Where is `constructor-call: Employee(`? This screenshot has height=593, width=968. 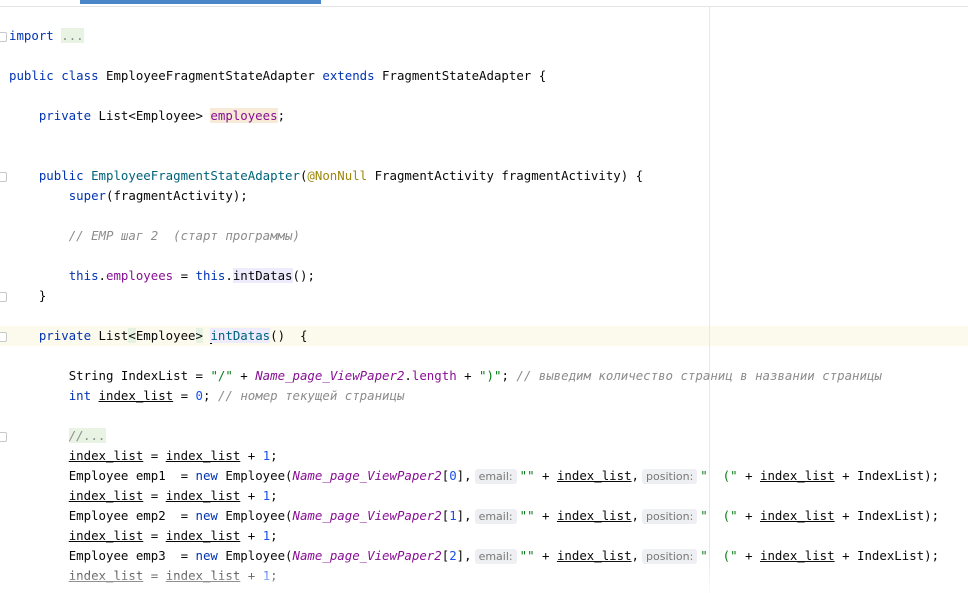
constructor-call: Employee( is located at coordinates (255, 475).